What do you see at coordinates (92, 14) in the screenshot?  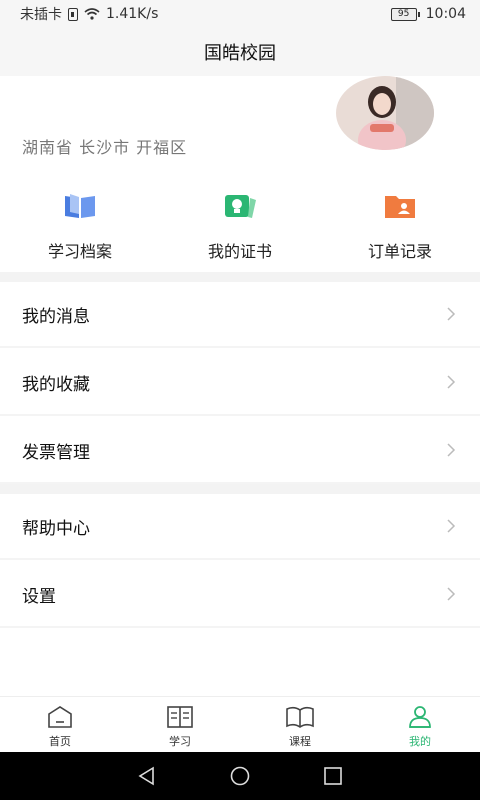 I see `wifi-icon` at bounding box center [92, 14].